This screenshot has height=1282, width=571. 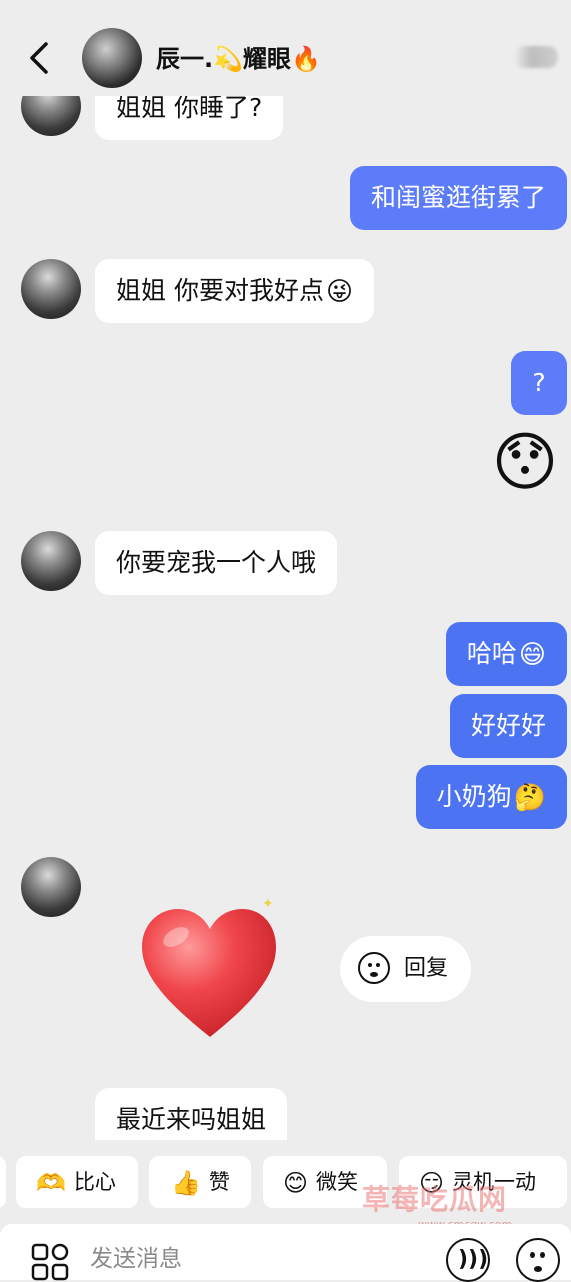 I want to click on quick-reply-label: 灵机一动, so click(x=494, y=1182).